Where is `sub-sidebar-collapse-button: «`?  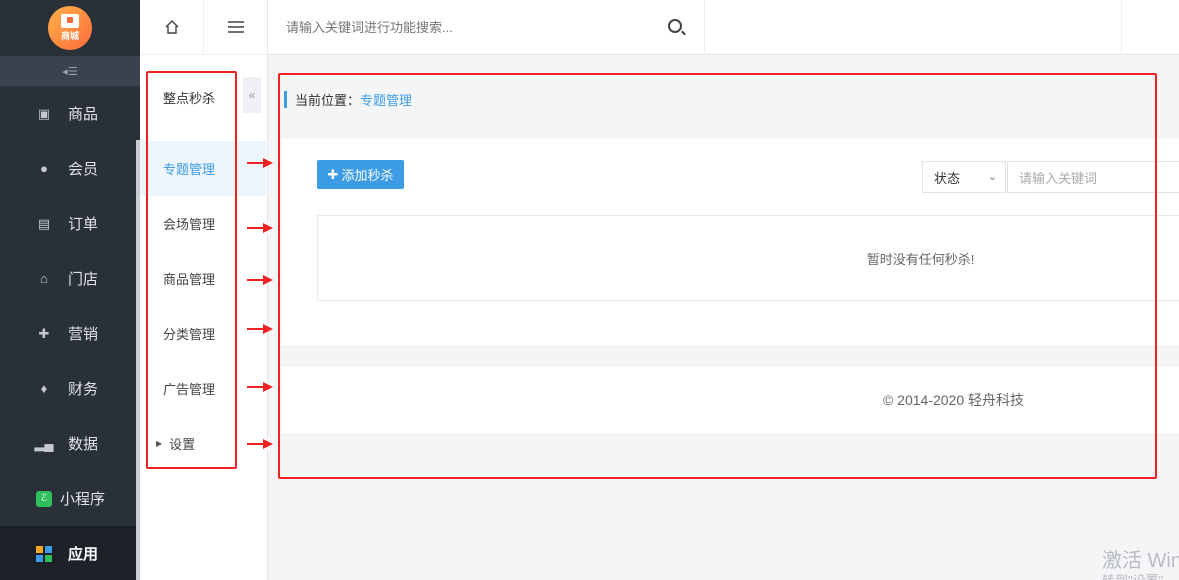 sub-sidebar-collapse-button: « is located at coordinates (252, 95).